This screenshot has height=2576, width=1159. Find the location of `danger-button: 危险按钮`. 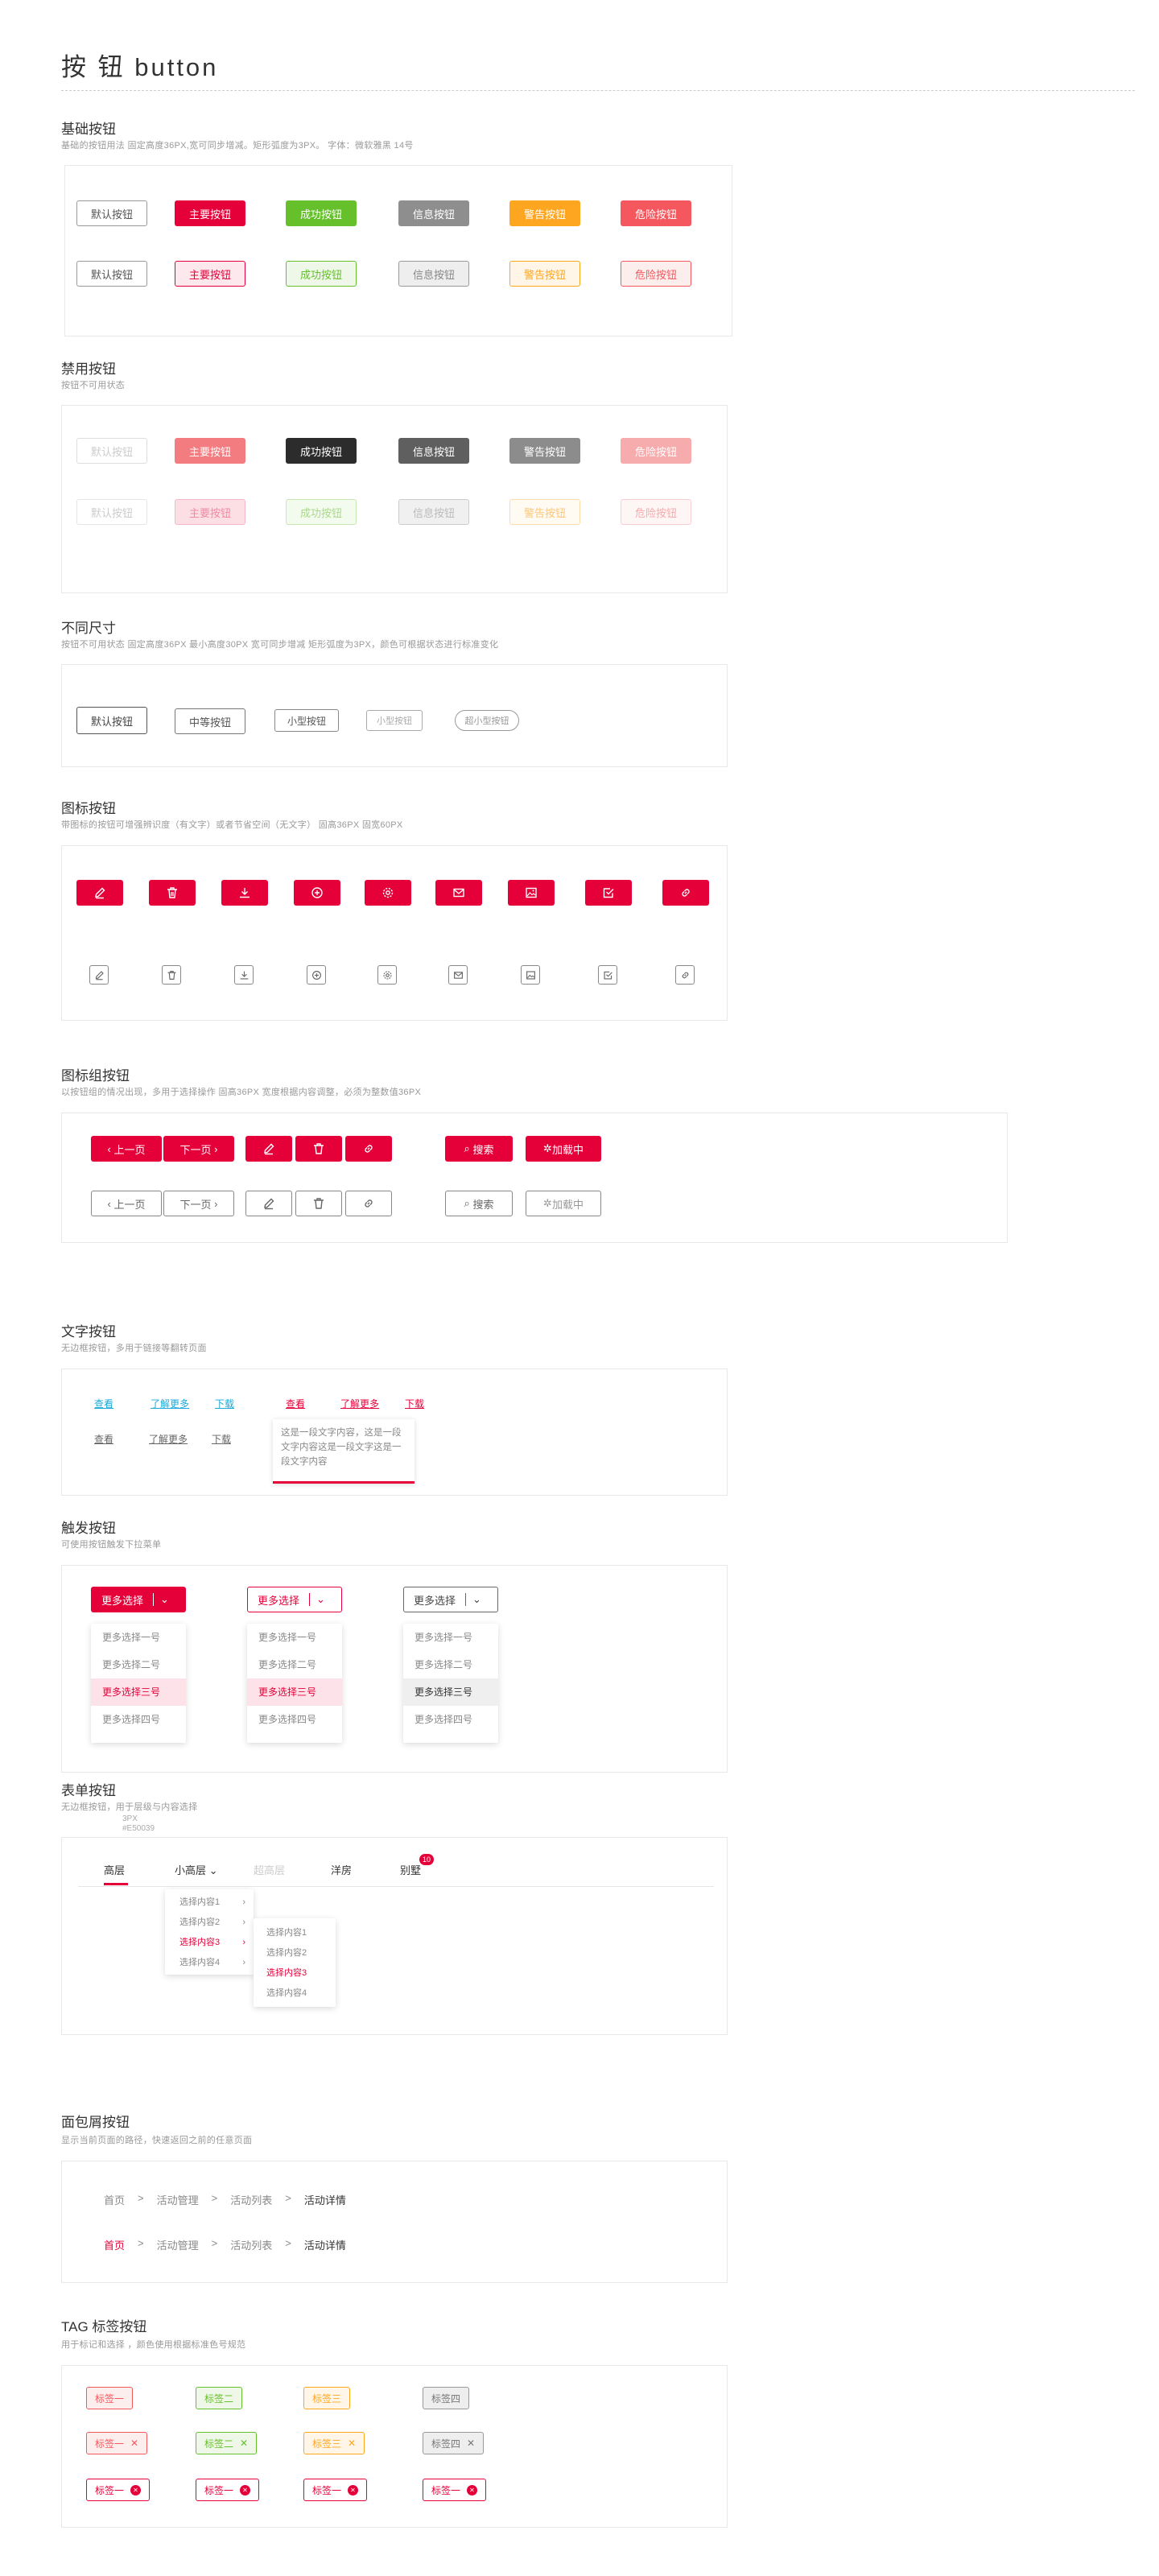

danger-button: 危险按钮 is located at coordinates (656, 213).